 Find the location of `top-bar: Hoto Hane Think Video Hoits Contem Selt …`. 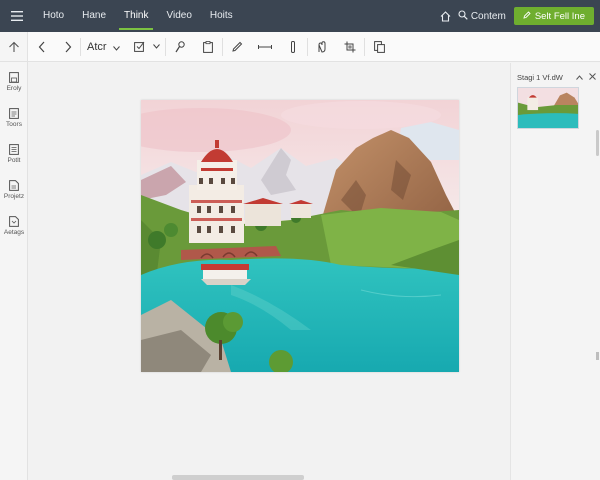

top-bar: Hoto Hane Think Video Hoits Contem Selt … is located at coordinates (300, 16).